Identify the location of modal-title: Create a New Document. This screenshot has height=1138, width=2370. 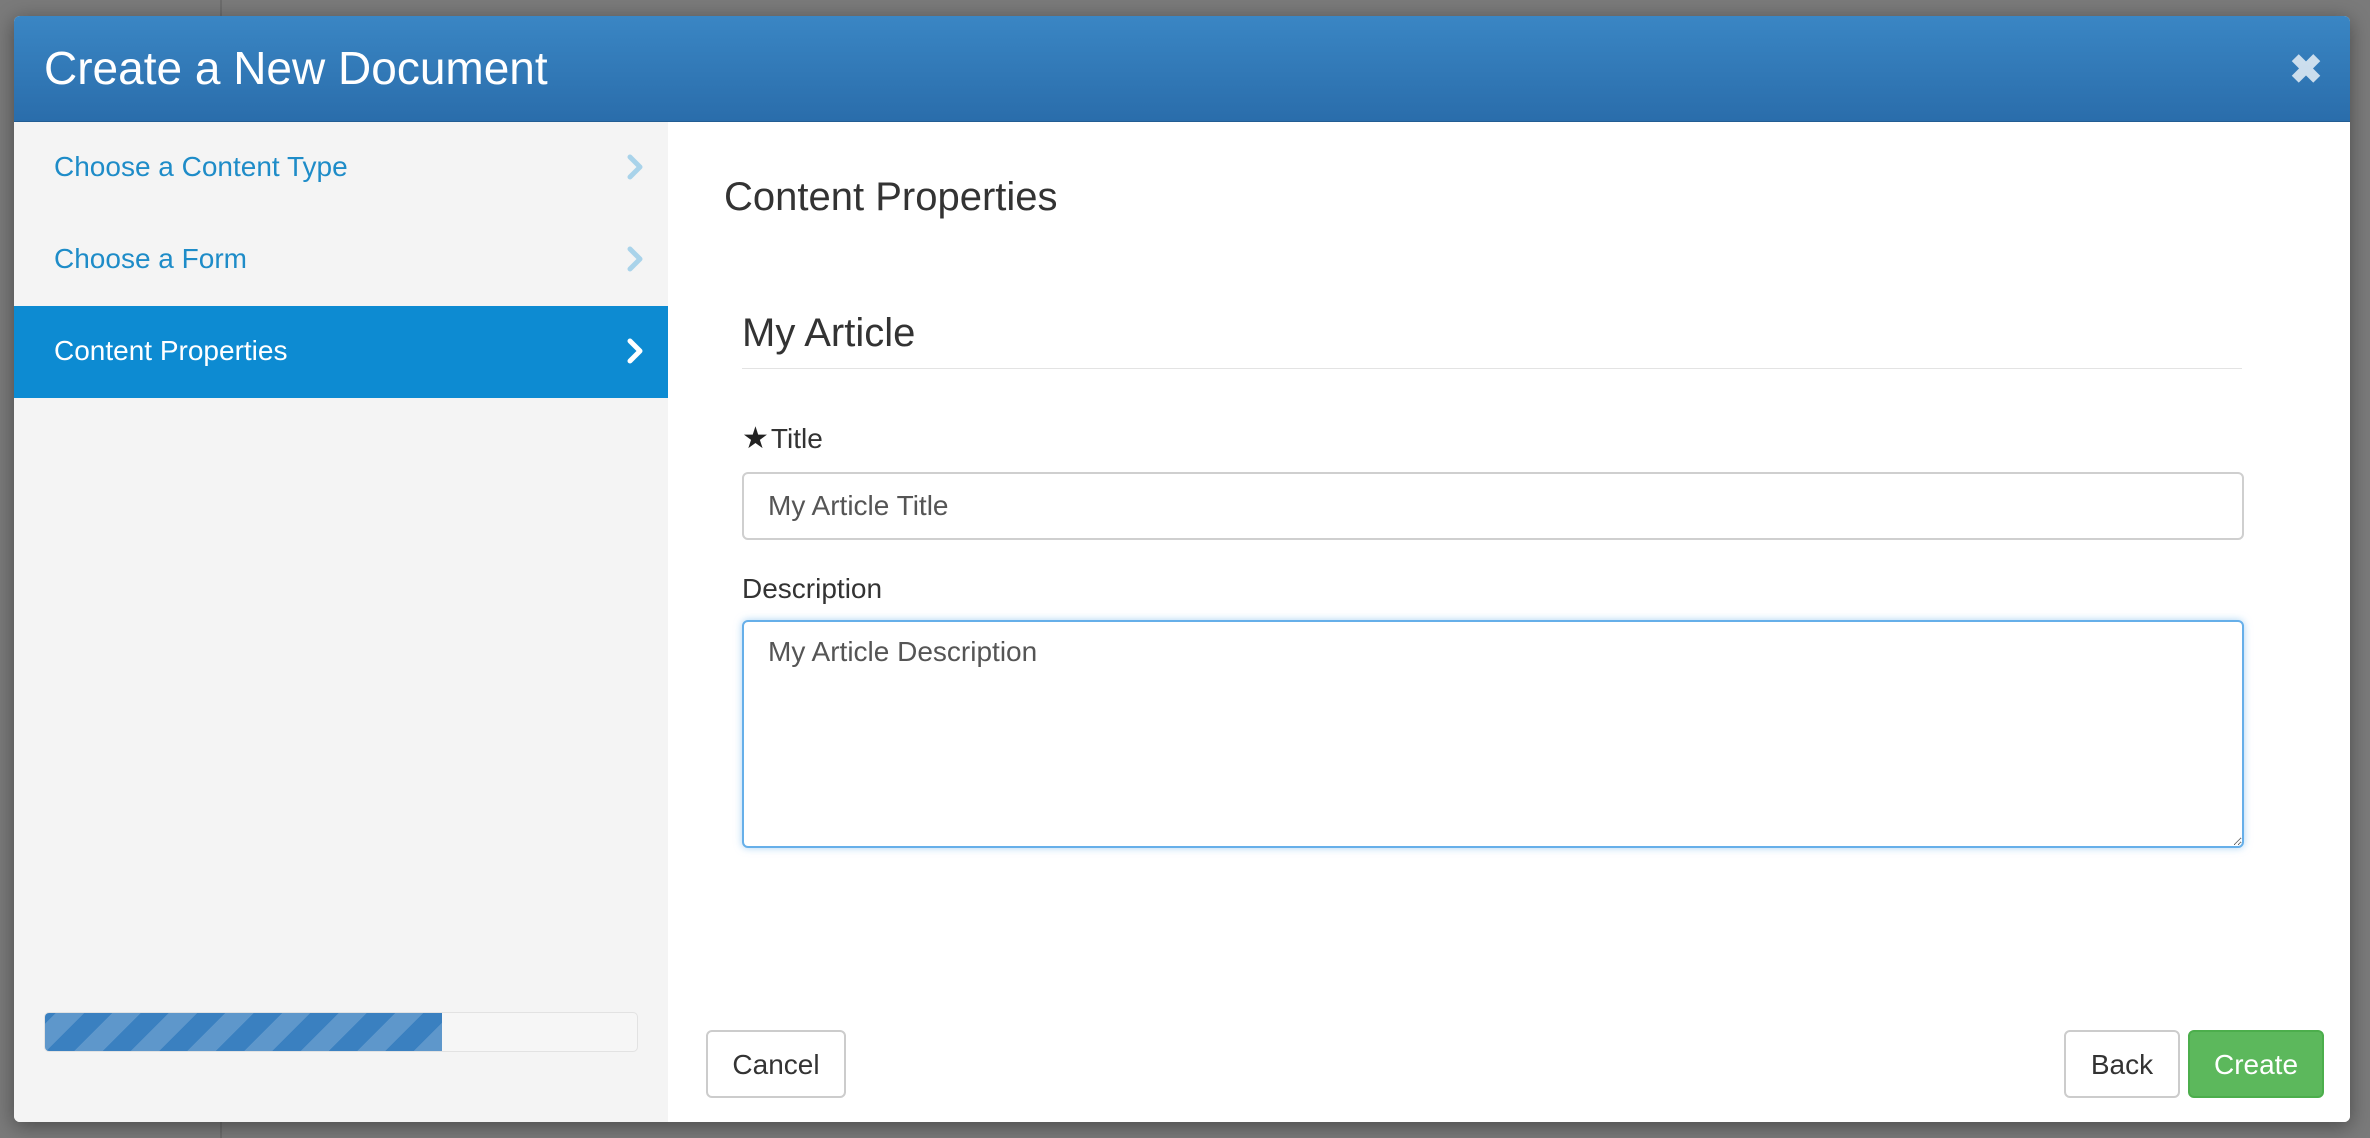
(296, 68).